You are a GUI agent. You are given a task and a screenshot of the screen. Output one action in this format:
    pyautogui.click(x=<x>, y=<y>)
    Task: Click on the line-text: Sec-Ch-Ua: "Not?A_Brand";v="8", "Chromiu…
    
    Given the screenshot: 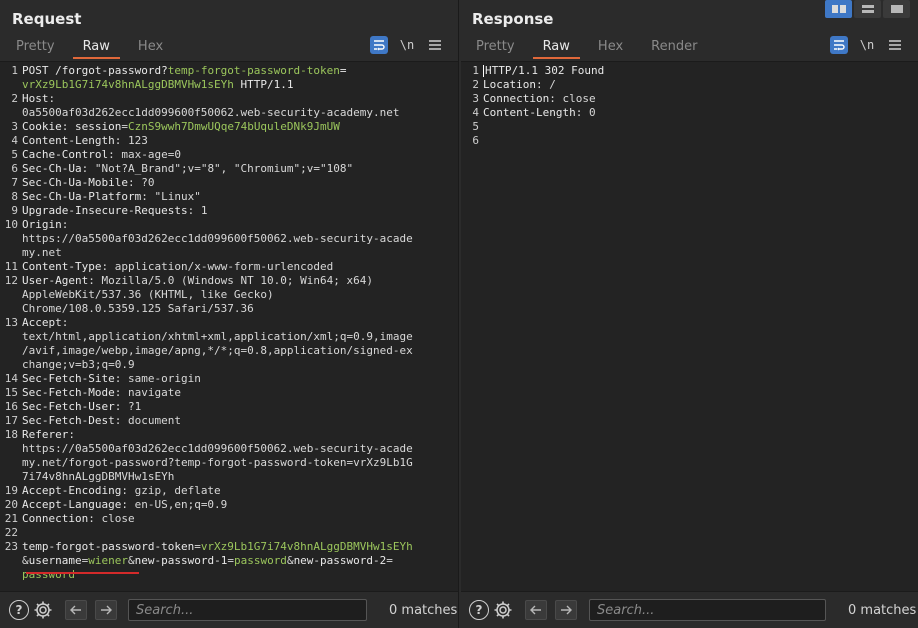 What is the action you would take?
    pyautogui.click(x=187, y=169)
    